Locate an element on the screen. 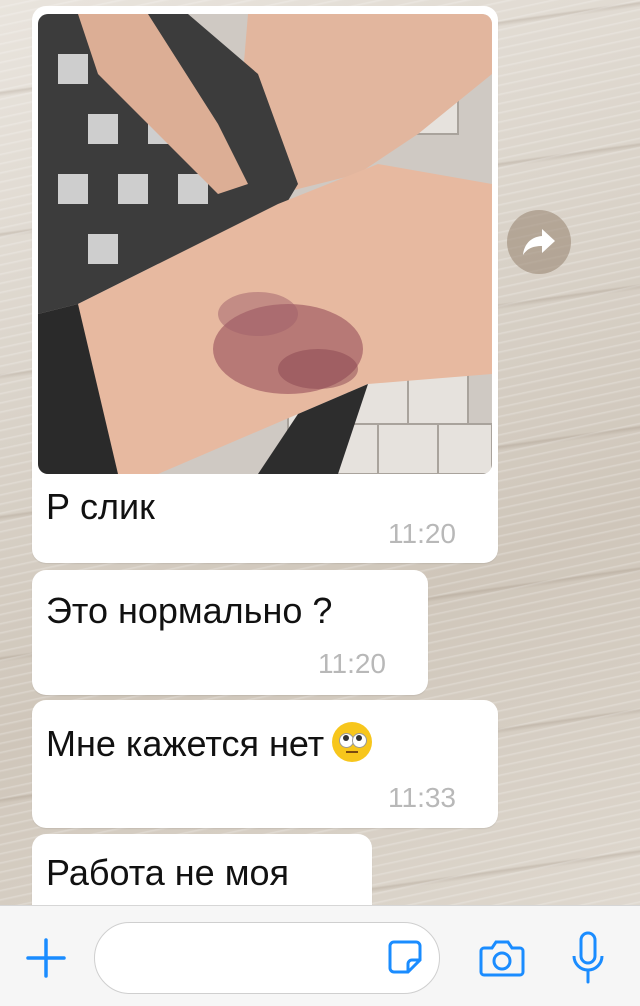  message-text: Работа не моя is located at coordinates (167, 872).